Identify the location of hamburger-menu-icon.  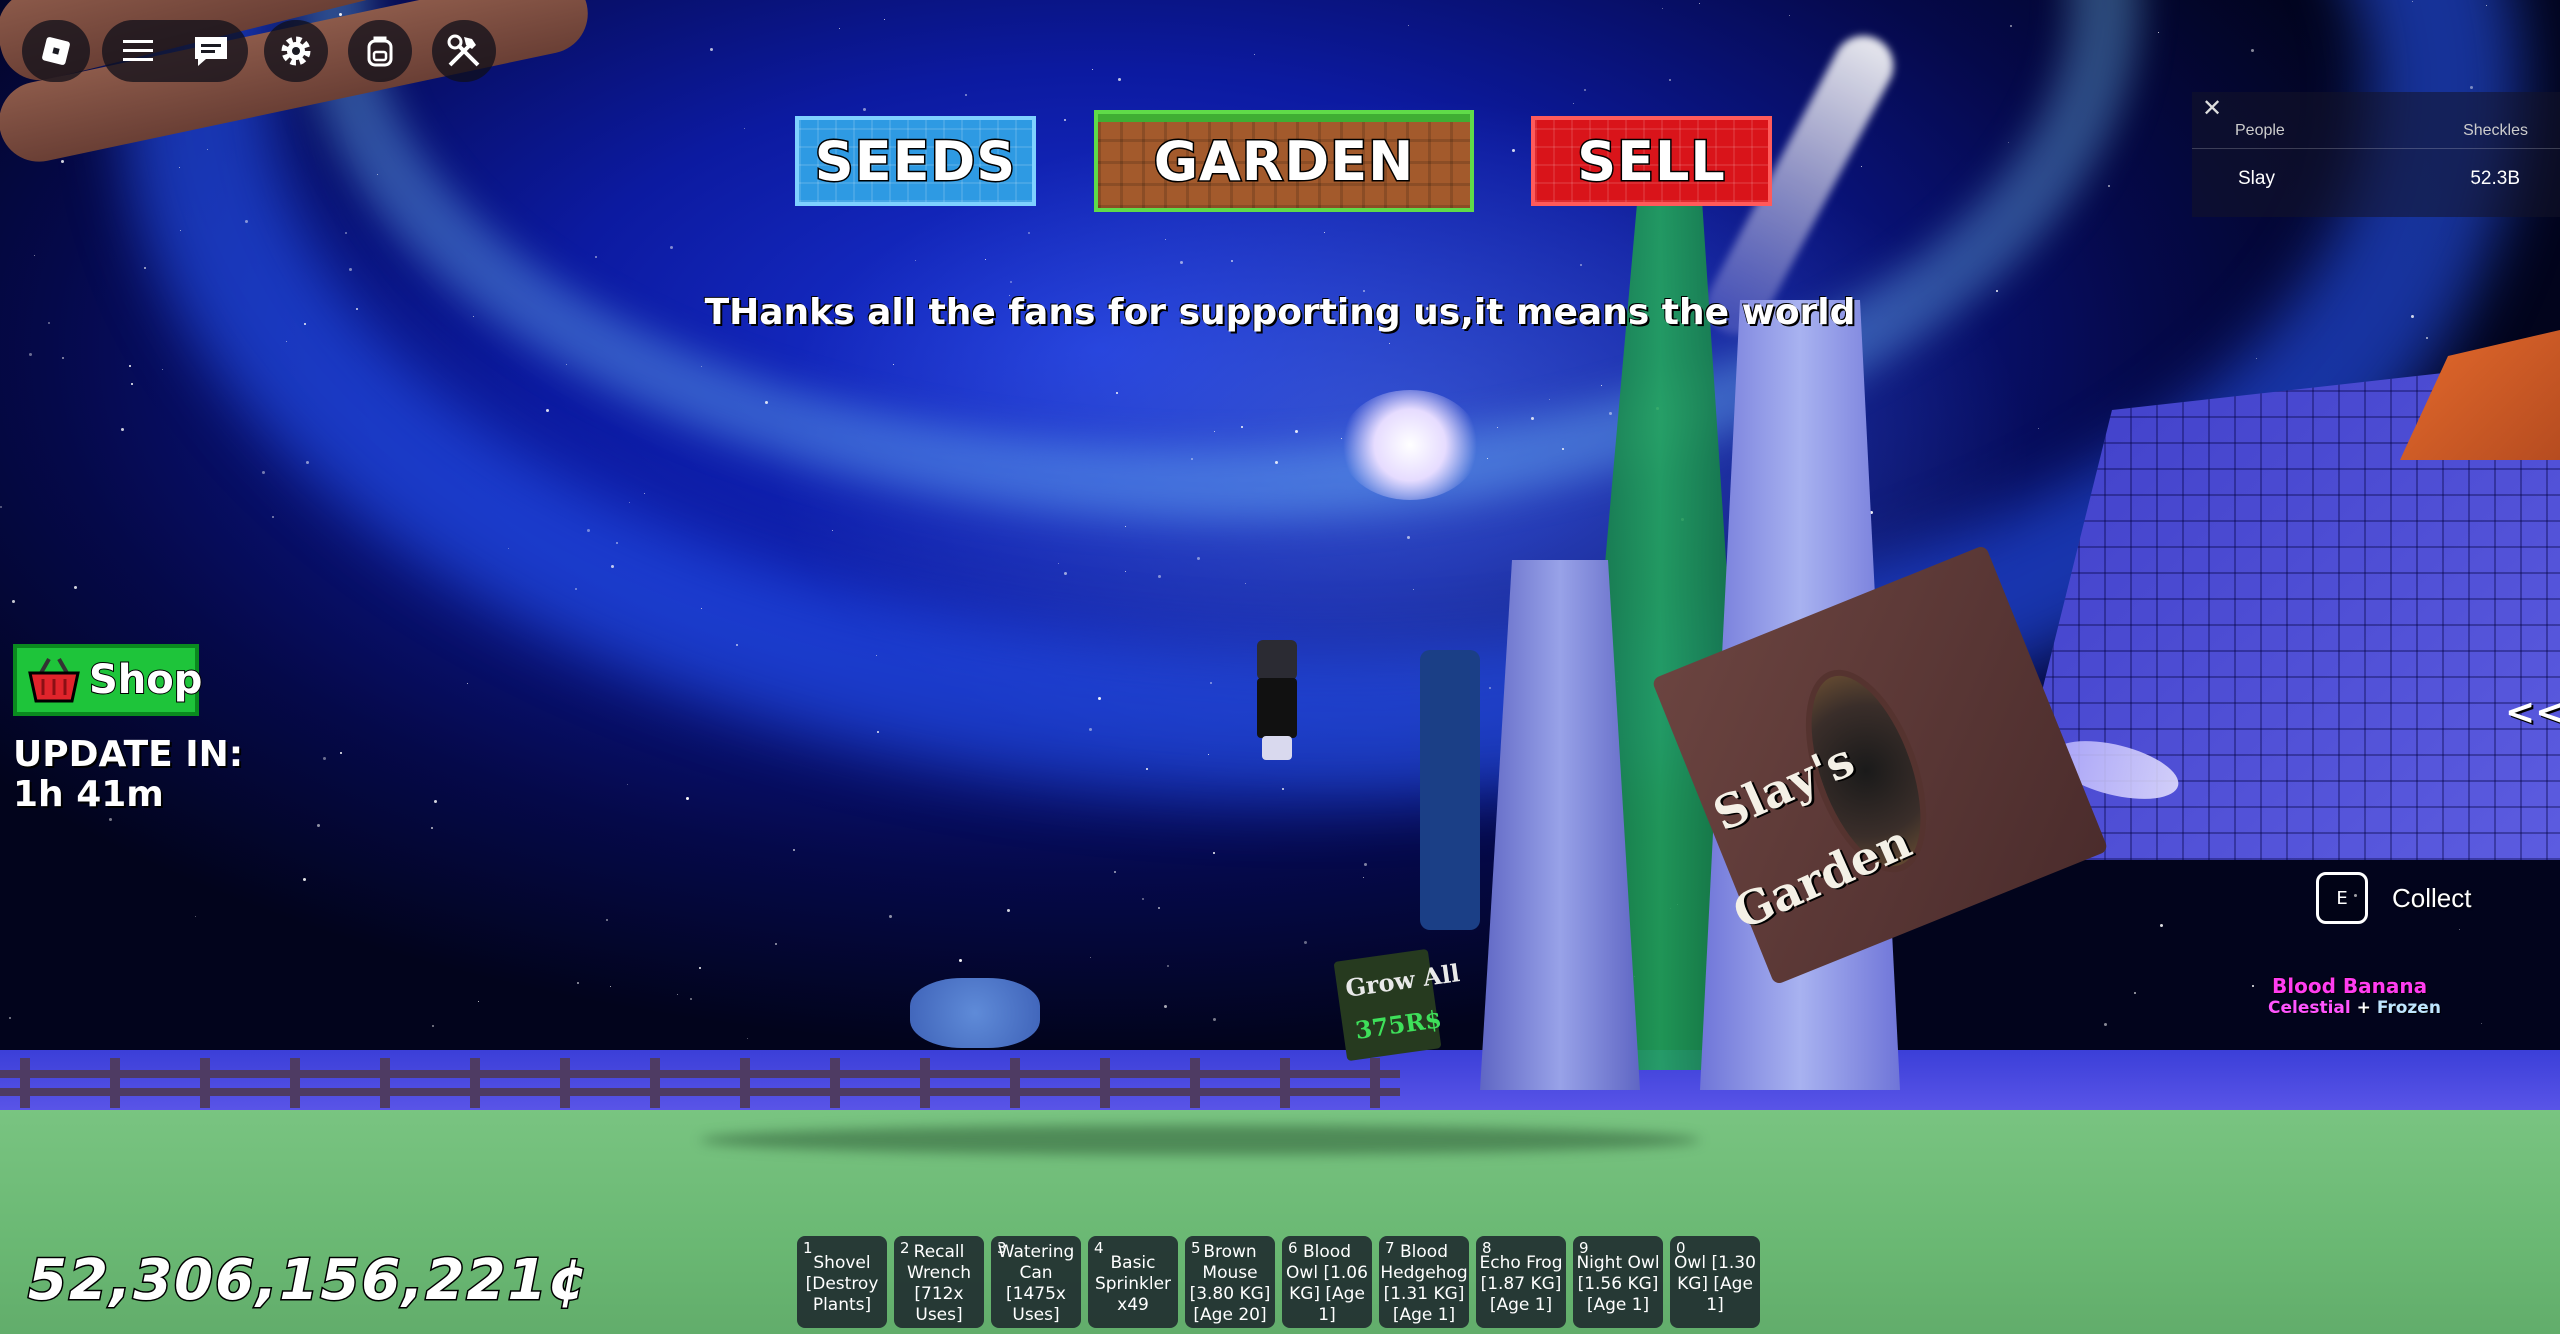
(138, 51).